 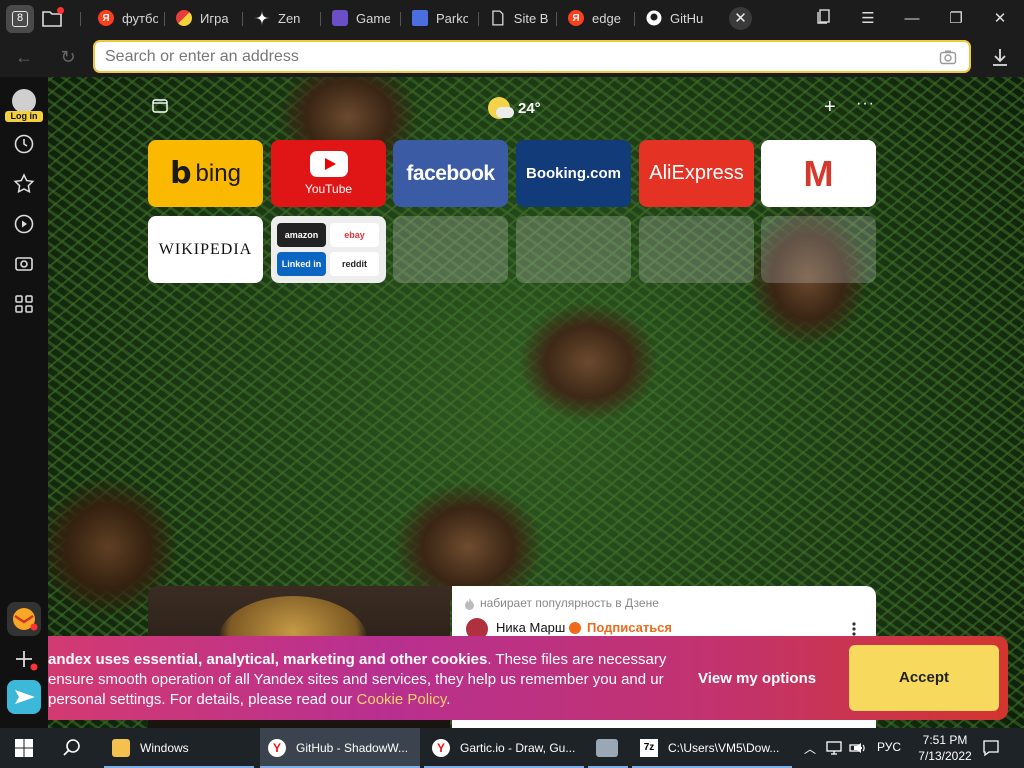 I want to click on tile-youtube: YouTube, so click(x=328, y=173).